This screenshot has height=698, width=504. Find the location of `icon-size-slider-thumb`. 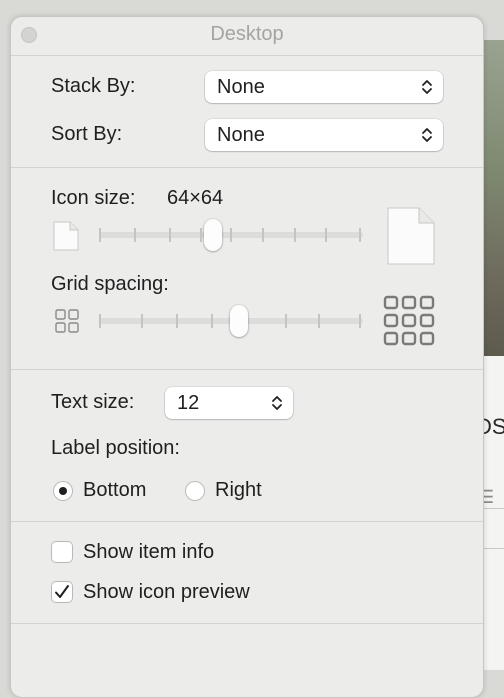

icon-size-slider-thumb is located at coordinates (213, 235).